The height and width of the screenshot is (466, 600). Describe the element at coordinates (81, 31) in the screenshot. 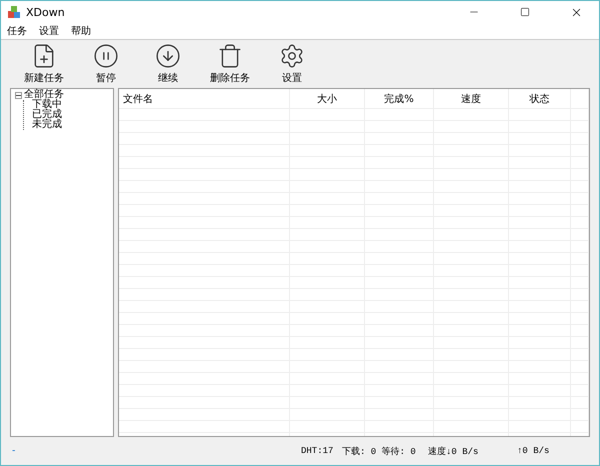

I see `menu-item: 帮助` at that location.